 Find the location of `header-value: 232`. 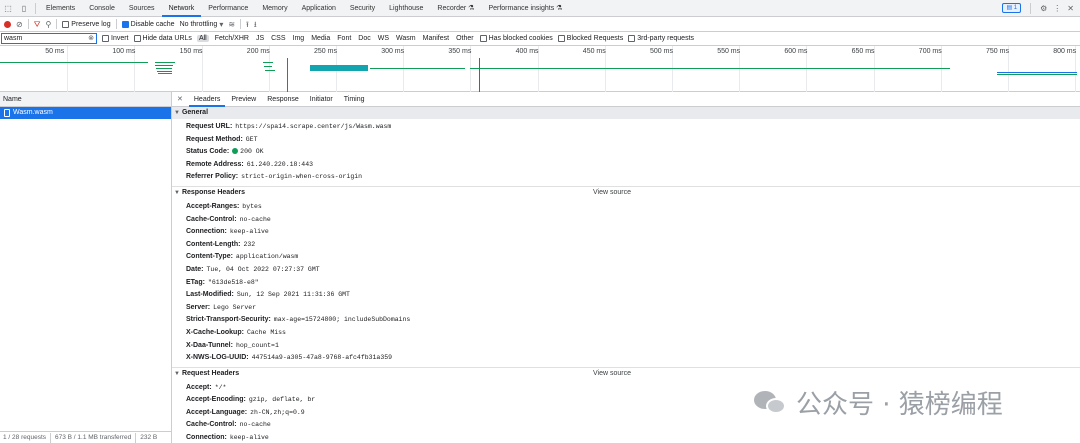

header-value: 232 is located at coordinates (249, 244).